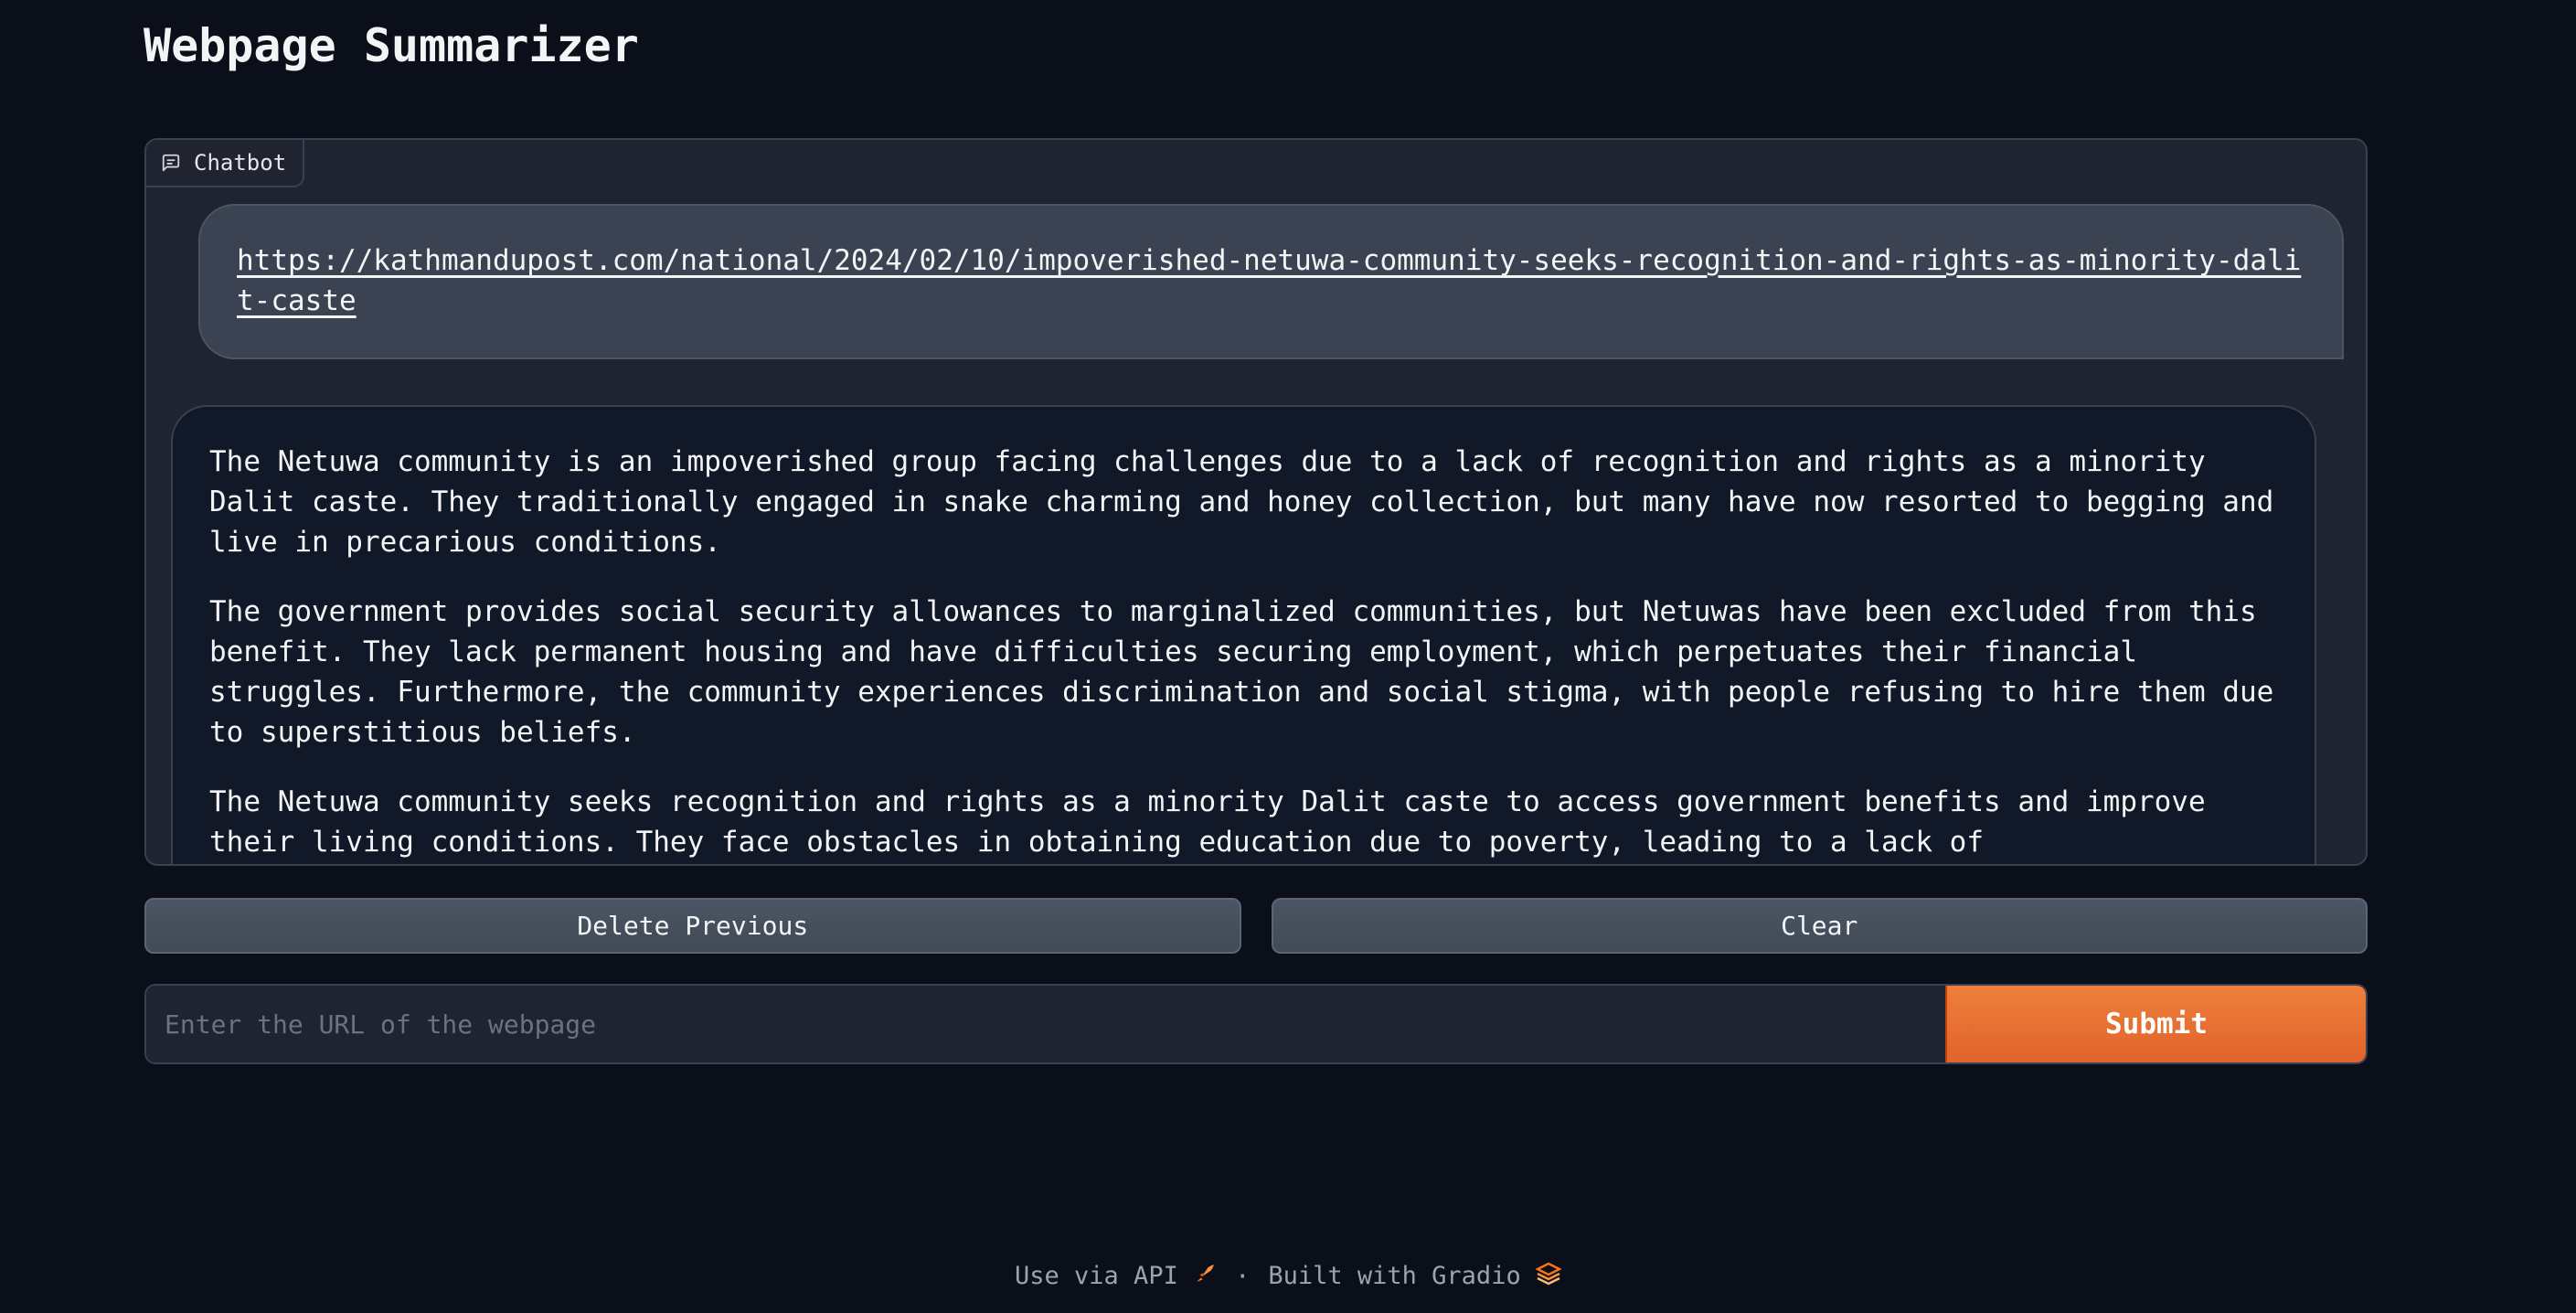 The image size is (2576, 1313). Describe the element at coordinates (241, 163) in the screenshot. I see `chatbot-label-text: Chatbot` at that location.